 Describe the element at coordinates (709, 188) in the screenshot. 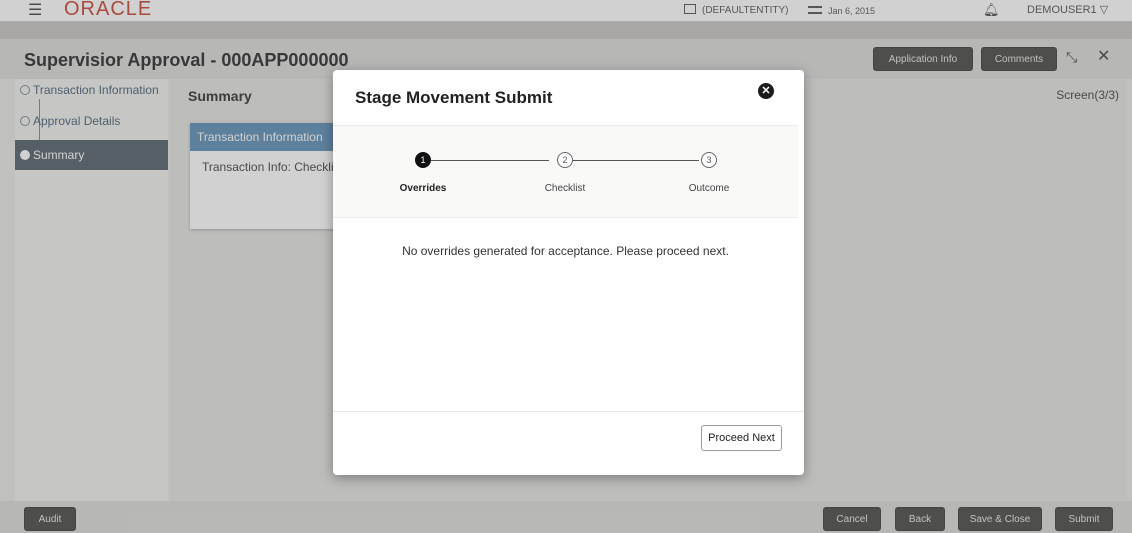

I see `step-label-outcome: Outcome` at that location.